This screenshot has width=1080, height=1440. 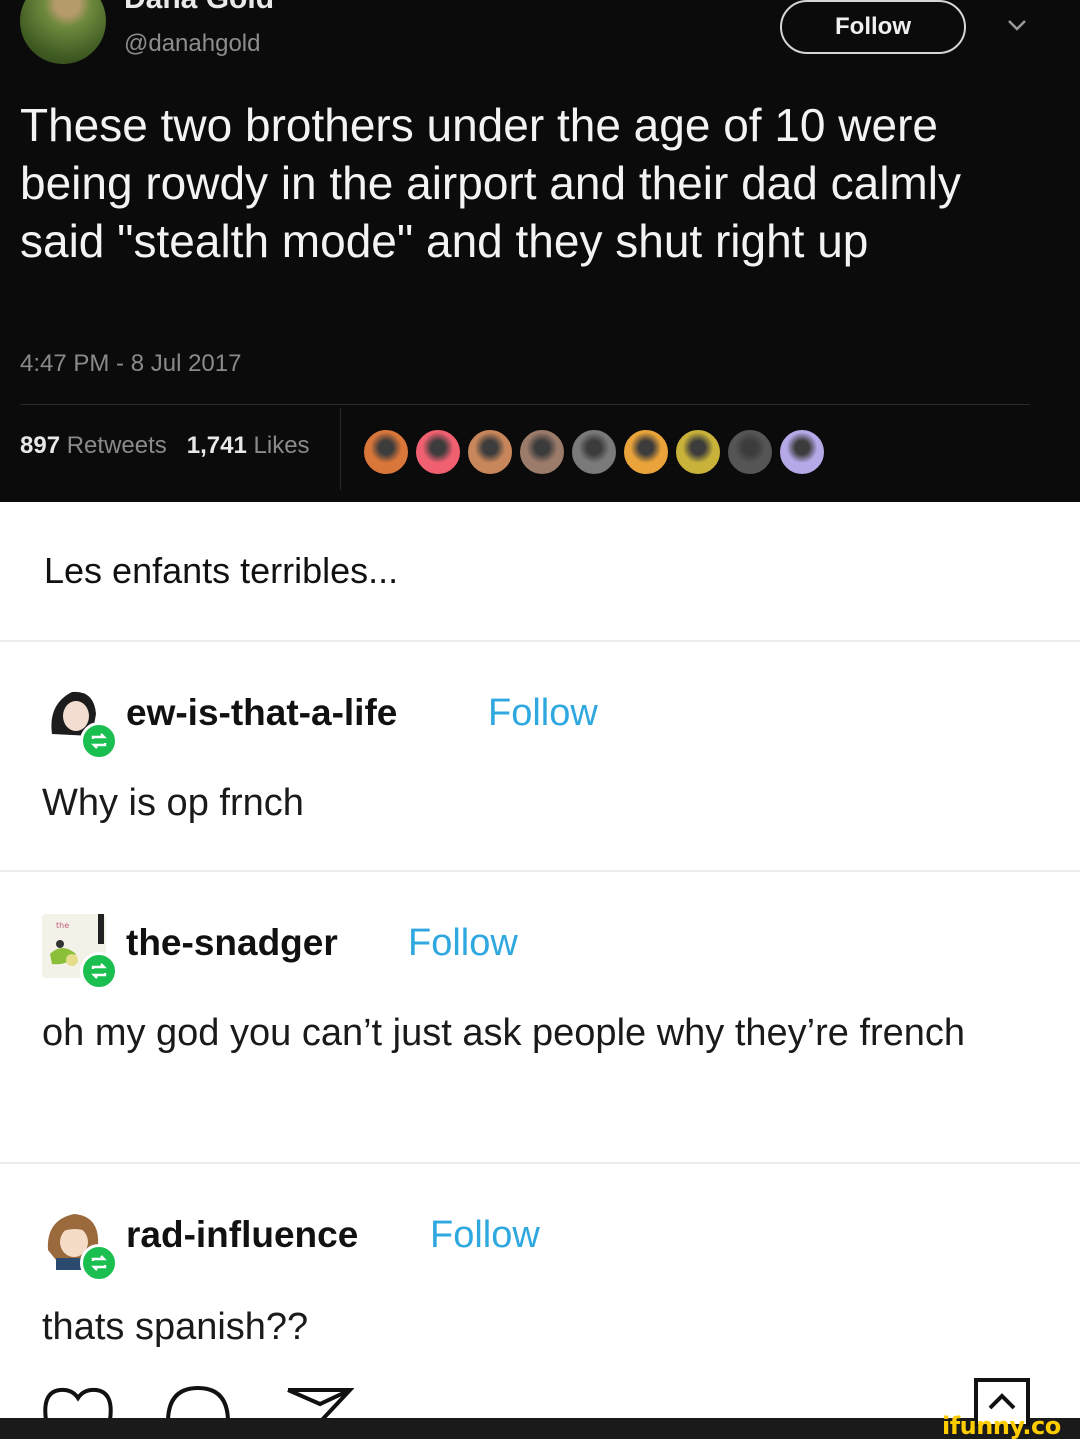 I want to click on retweet-count: 897, so click(x=40, y=445).